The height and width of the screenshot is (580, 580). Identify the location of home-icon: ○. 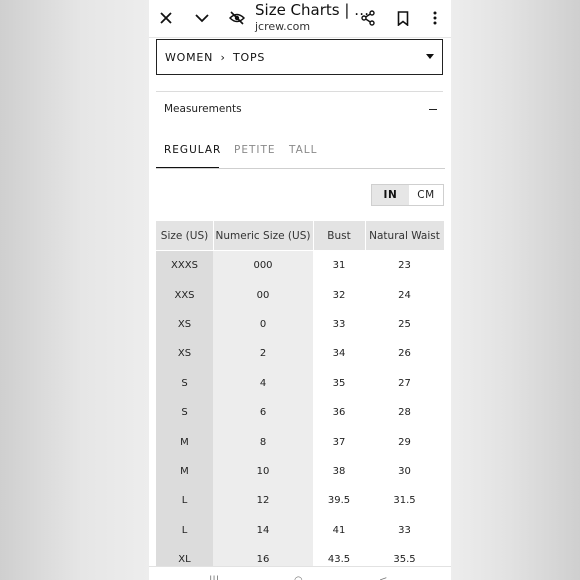
(298, 577).